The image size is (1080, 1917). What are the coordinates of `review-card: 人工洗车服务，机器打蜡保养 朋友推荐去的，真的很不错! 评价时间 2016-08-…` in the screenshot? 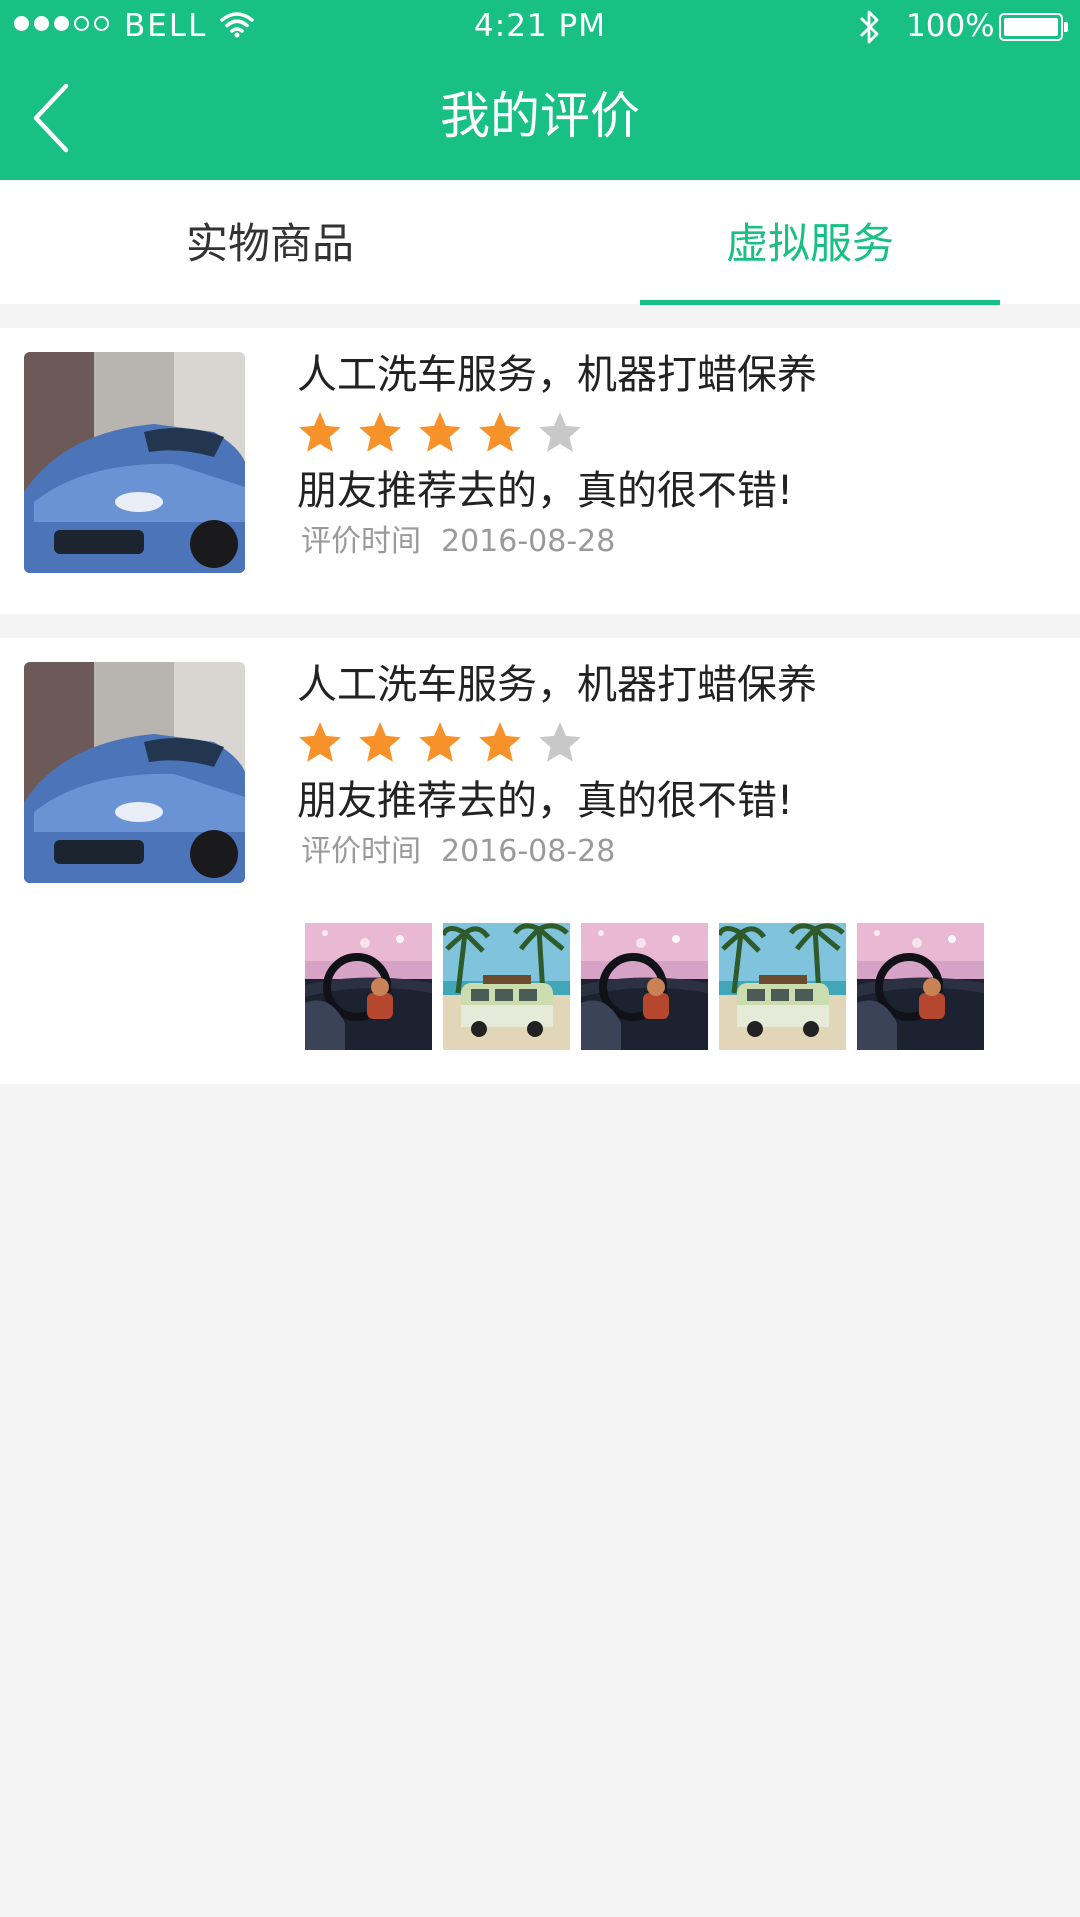 It's located at (540, 471).